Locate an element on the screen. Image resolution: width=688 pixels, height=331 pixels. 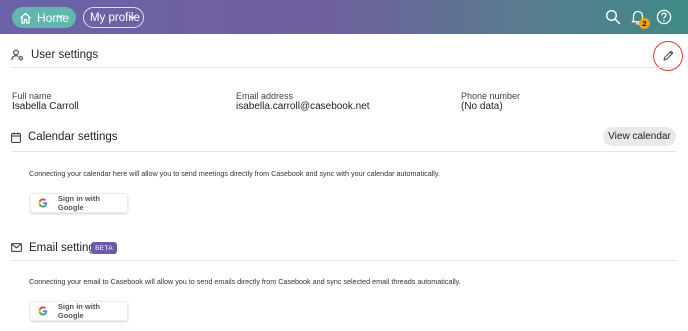
calendar-sign-in-with-google-button: Sign in with Google is located at coordinates (79, 203).